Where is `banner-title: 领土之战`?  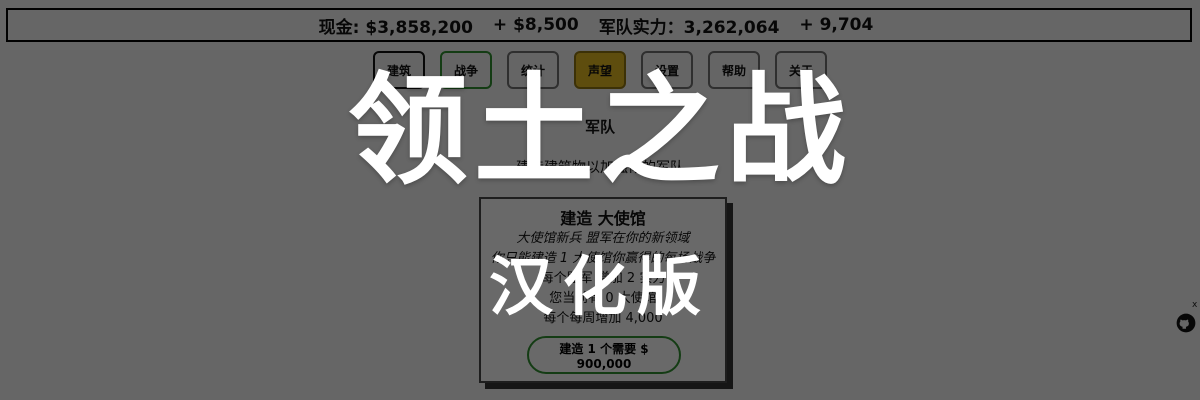 banner-title: 领土之战 is located at coordinates (600, 131).